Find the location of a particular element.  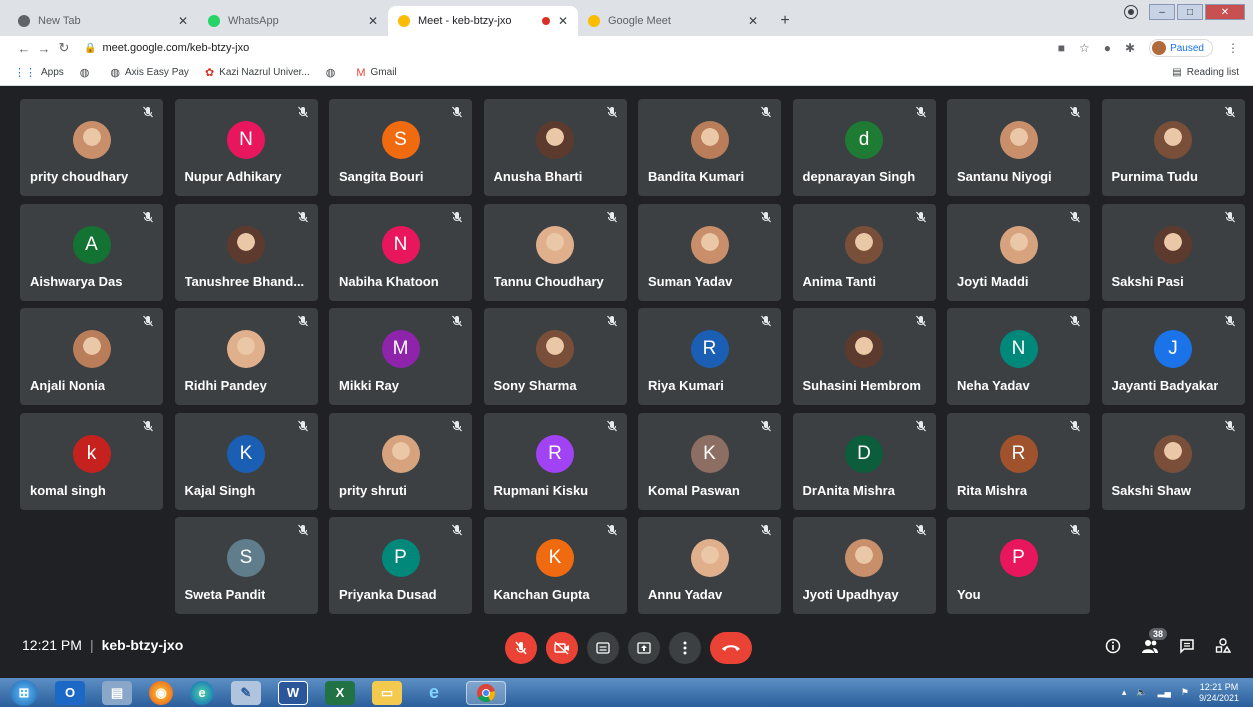

maximize-button: □ is located at coordinates (1190, 12).